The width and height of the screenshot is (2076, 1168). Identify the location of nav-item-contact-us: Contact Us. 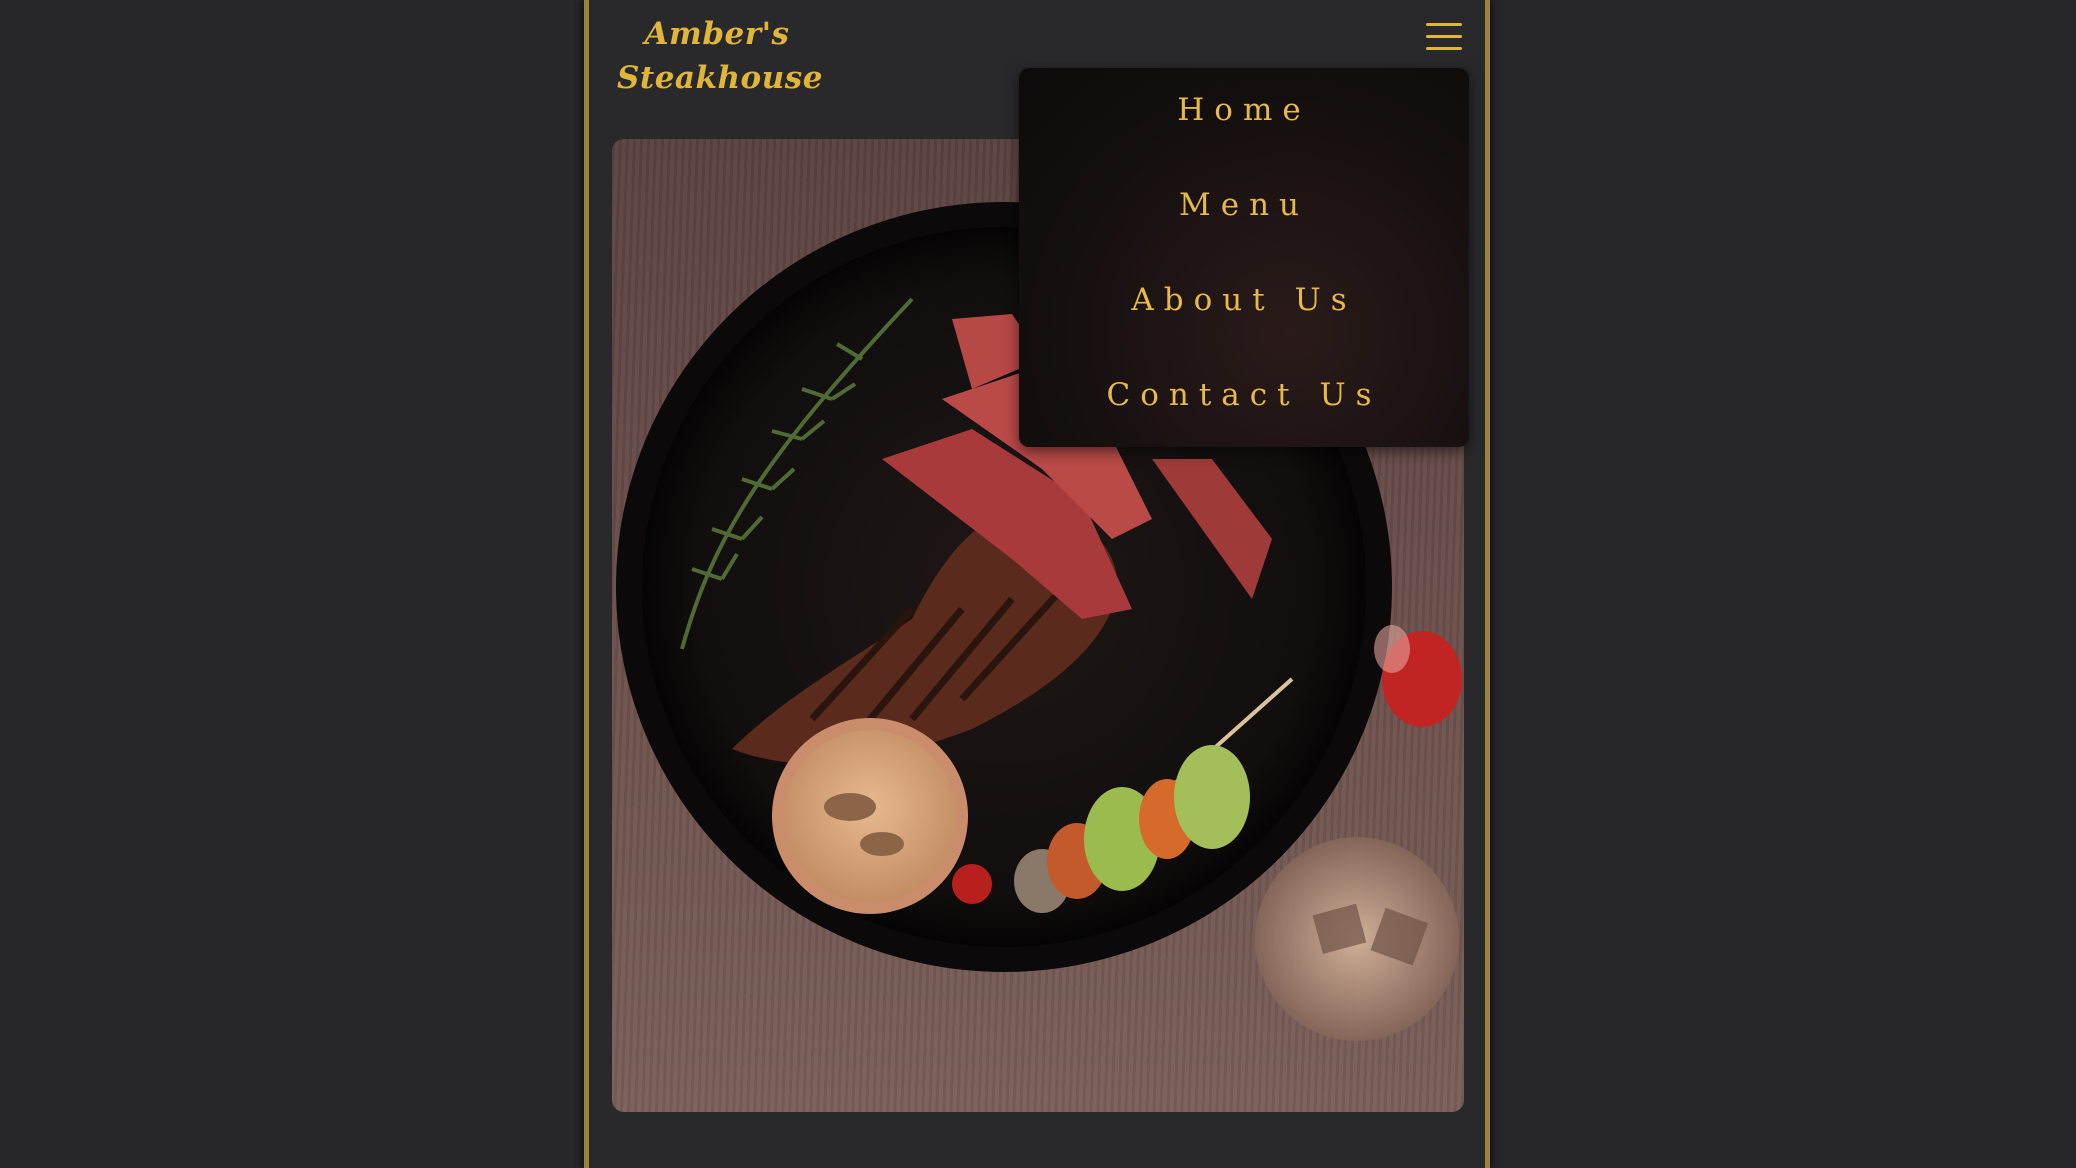
(1244, 395).